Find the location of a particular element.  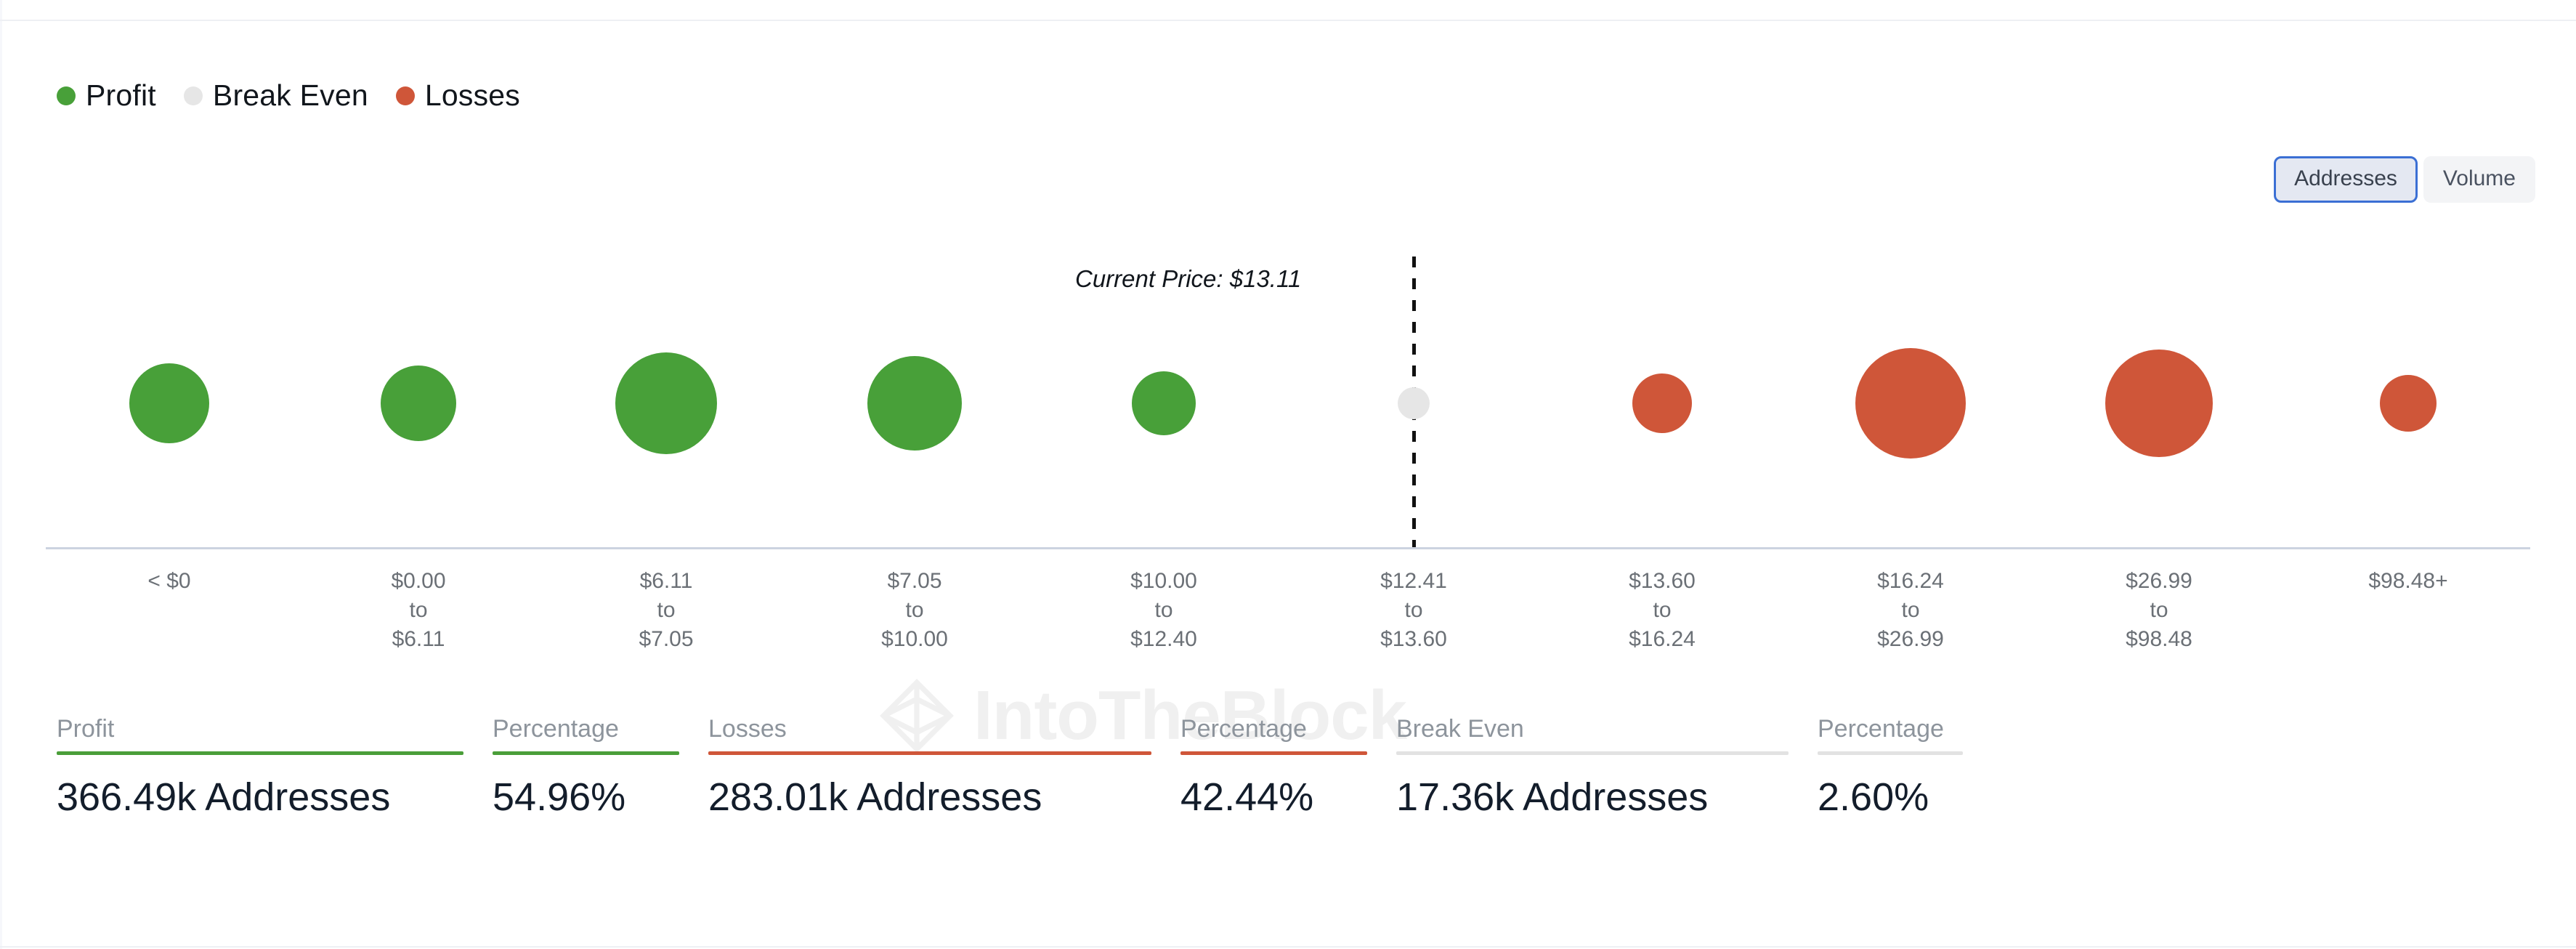

metric-toggle-group: Addresses Volume is located at coordinates (2404, 179).